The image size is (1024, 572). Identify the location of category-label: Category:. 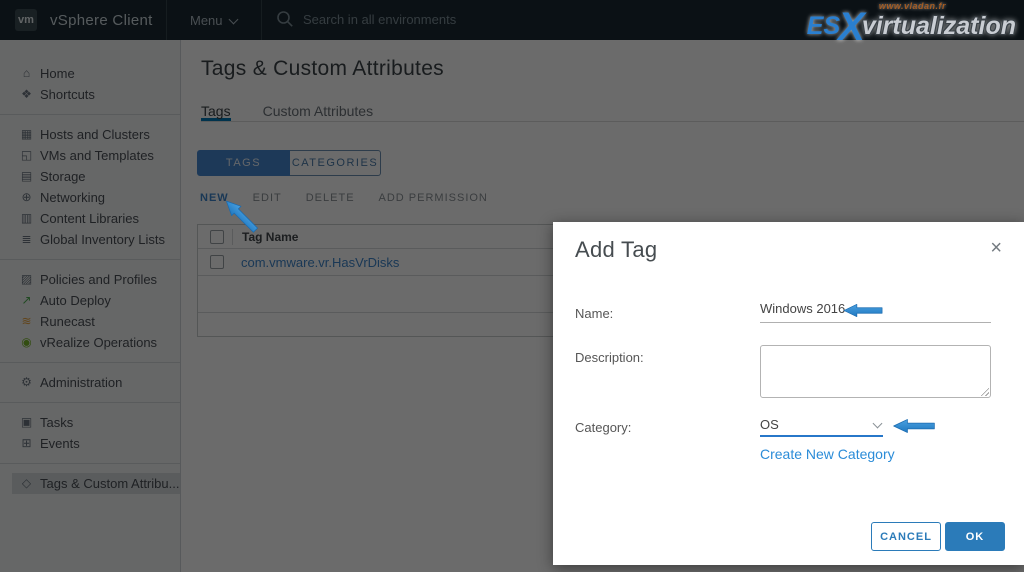
(603, 427).